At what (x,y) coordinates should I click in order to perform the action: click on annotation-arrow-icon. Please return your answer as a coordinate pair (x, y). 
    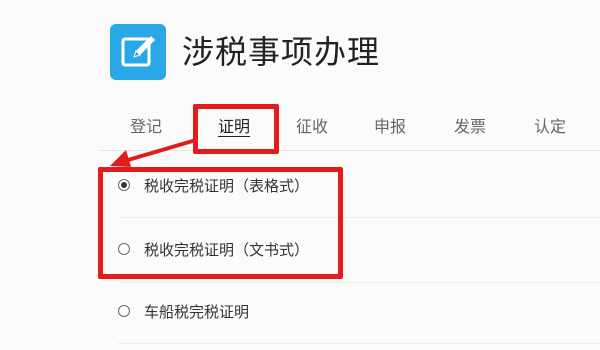
    Looking at the image, I should click on (153, 152).